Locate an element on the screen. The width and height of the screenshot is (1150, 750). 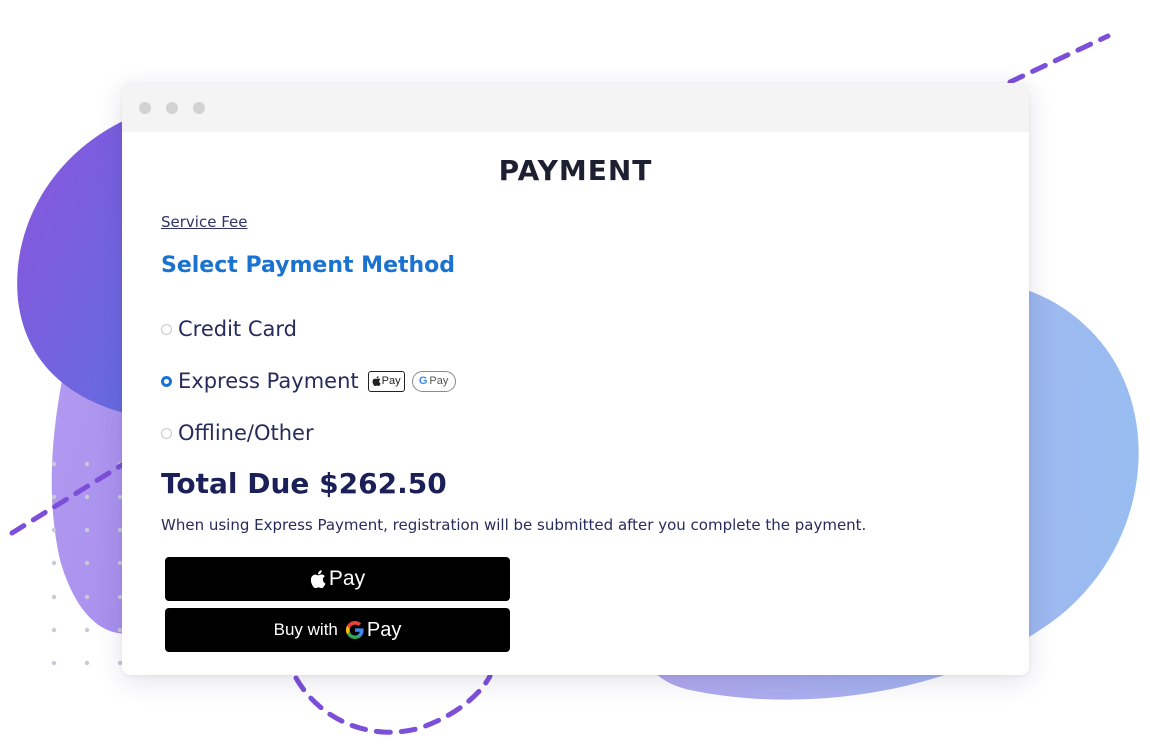
google-pay-button: Buy with Pay is located at coordinates (337, 630).